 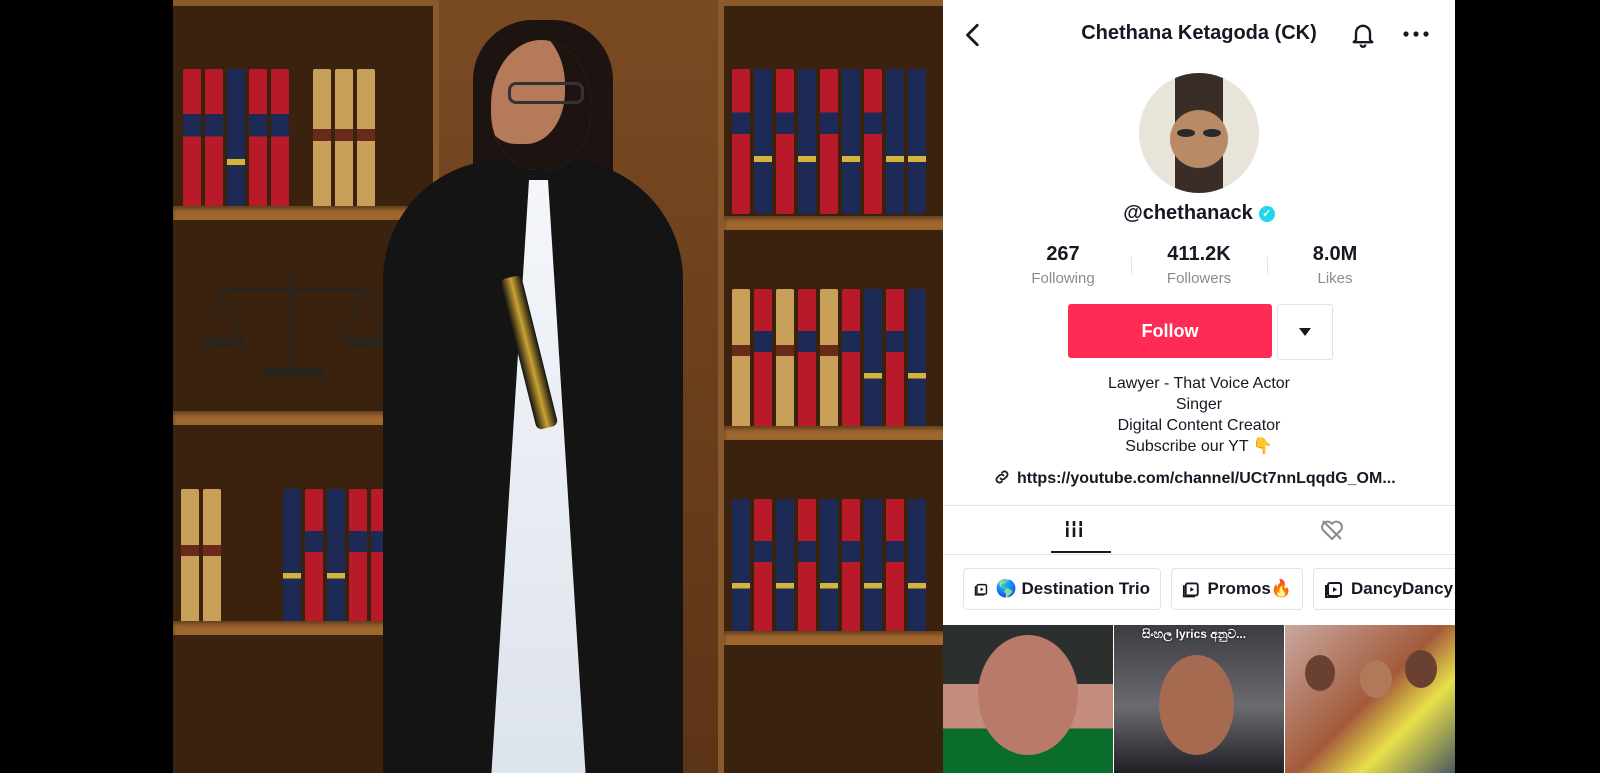 I want to click on playlist-row: 🌎 Destination Trio Promos🔥 DancyDancy, so click(x=1209, y=590).